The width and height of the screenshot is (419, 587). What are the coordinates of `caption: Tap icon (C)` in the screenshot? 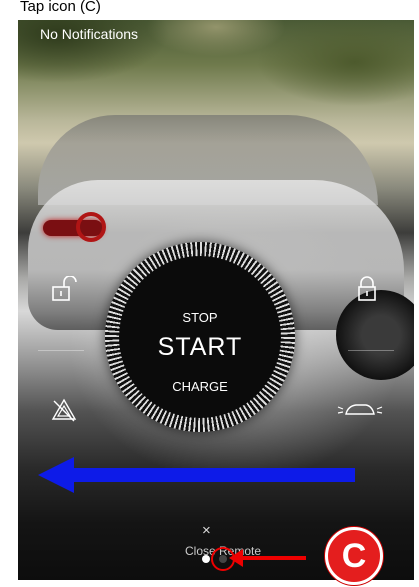 It's located at (60, 7).